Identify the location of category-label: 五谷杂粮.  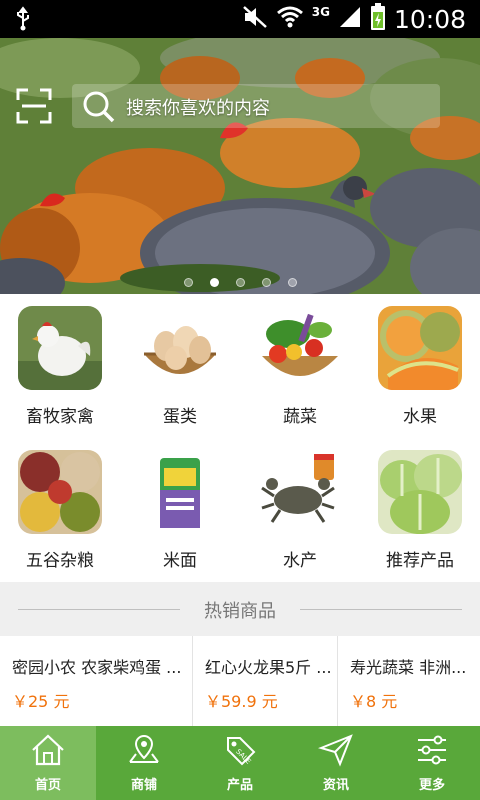
(60, 561).